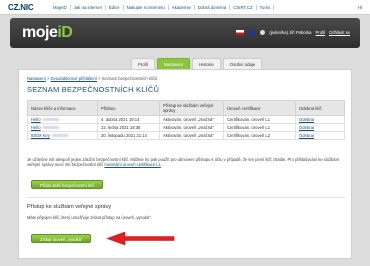 The height and width of the screenshot is (266, 370). I want to click on section-divider, so click(186, 197).